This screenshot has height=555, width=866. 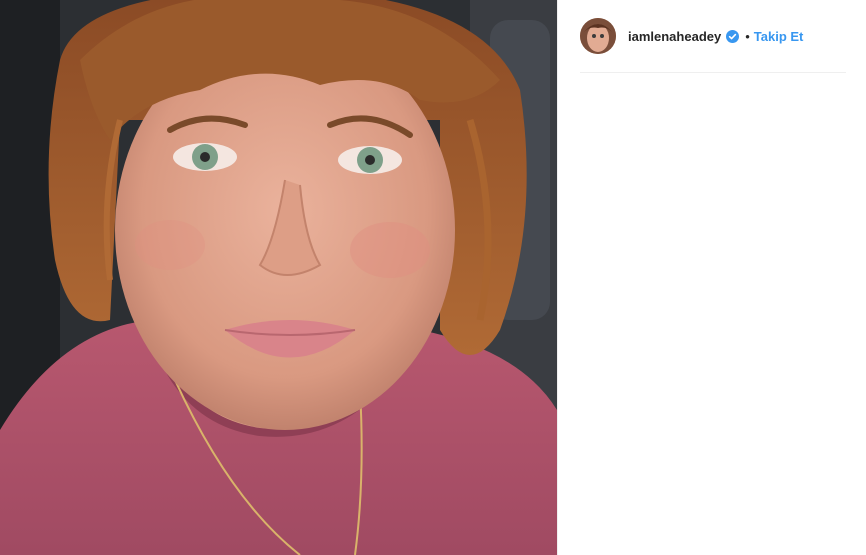 I want to click on verified-badge-icon, so click(x=733, y=36).